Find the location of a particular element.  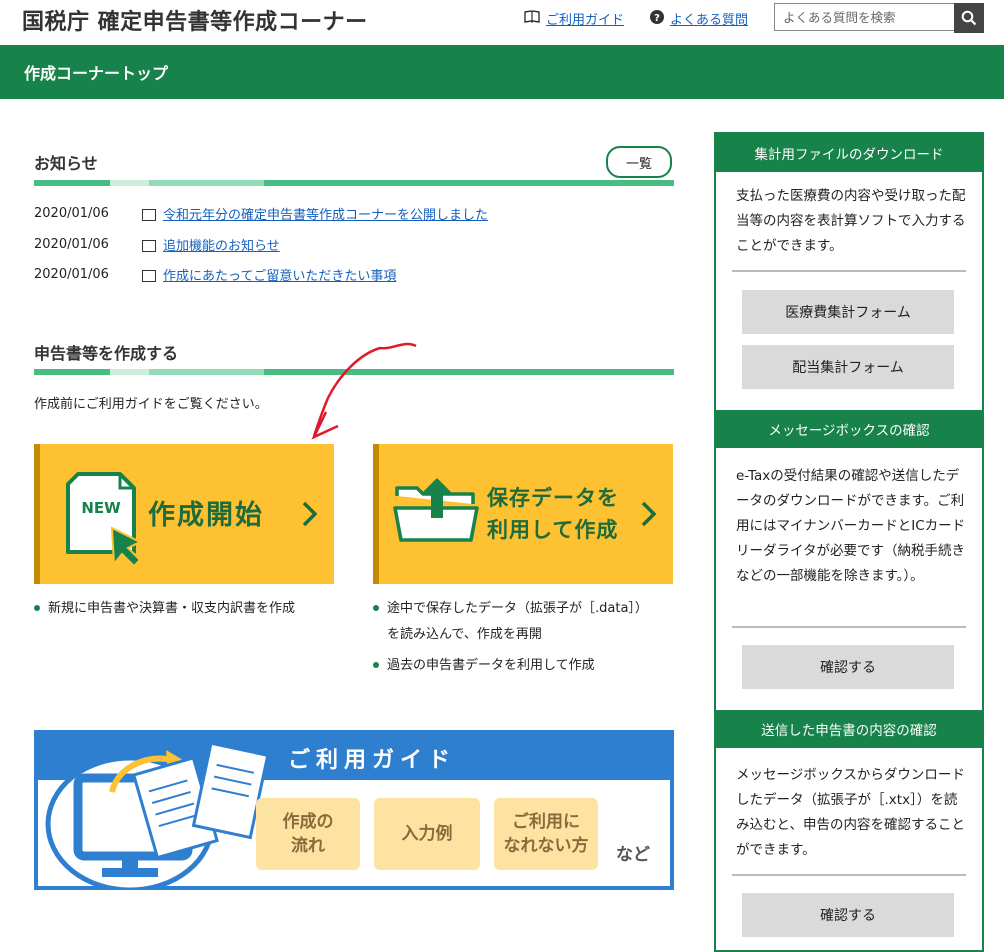

search-button is located at coordinates (969, 18).